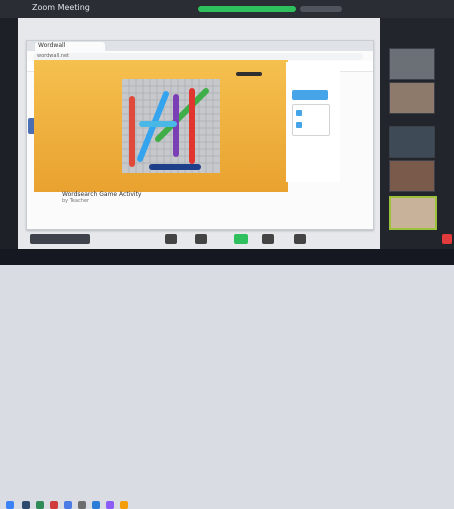 The image size is (454, 509). What do you see at coordinates (52, 45) in the screenshot?
I see `browser-tab-label: Wordwall` at bounding box center [52, 45].